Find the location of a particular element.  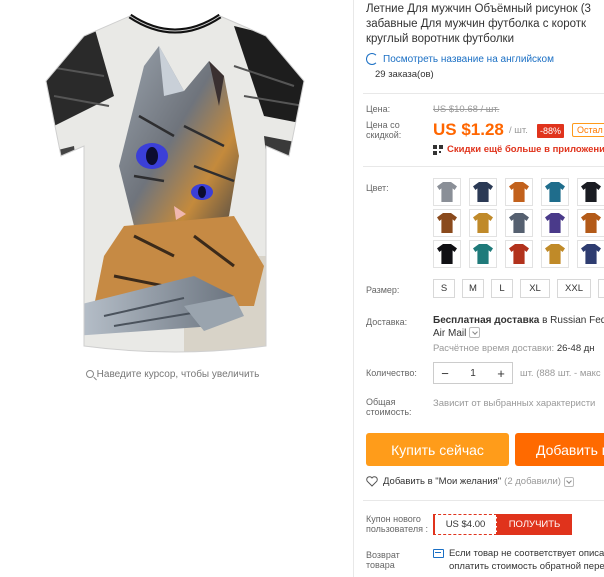

quantity-value: 1 is located at coordinates (473, 373).